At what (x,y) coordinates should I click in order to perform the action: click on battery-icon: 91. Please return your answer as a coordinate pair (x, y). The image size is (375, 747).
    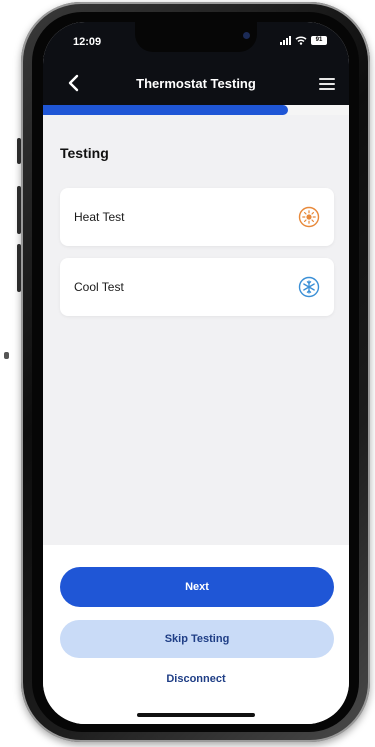
    Looking at the image, I should click on (319, 40).